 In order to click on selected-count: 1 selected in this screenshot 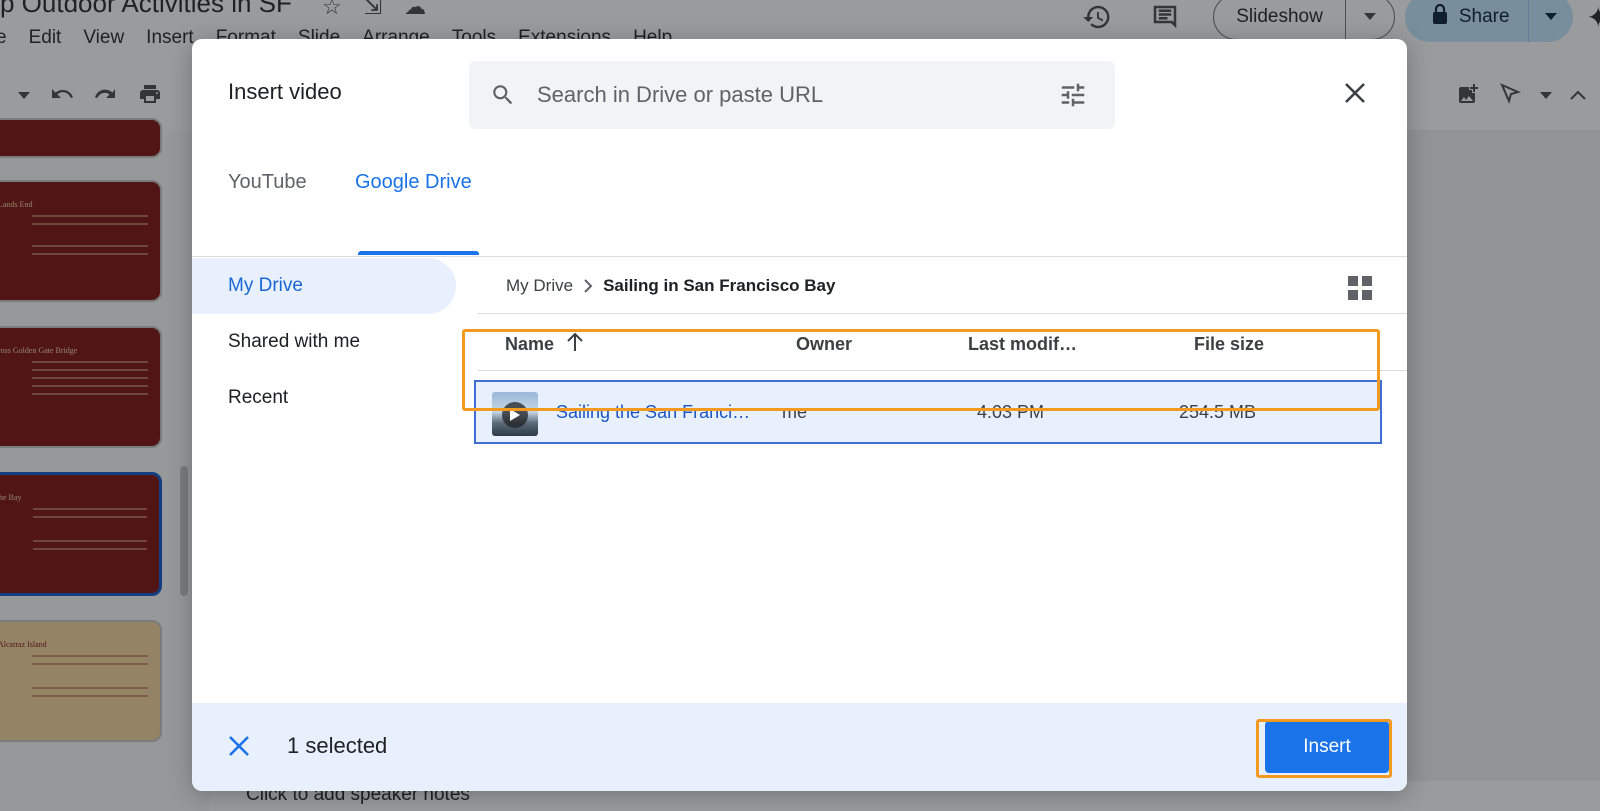, I will do `click(337, 745)`.